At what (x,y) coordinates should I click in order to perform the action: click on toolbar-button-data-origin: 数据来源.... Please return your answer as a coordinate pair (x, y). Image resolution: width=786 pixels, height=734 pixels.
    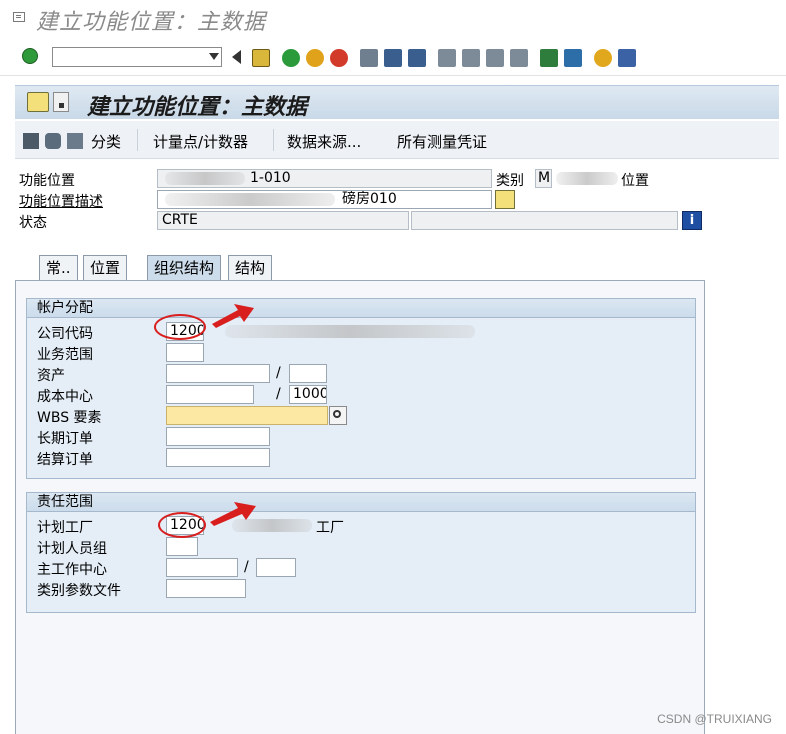
    Looking at the image, I should click on (324, 141).